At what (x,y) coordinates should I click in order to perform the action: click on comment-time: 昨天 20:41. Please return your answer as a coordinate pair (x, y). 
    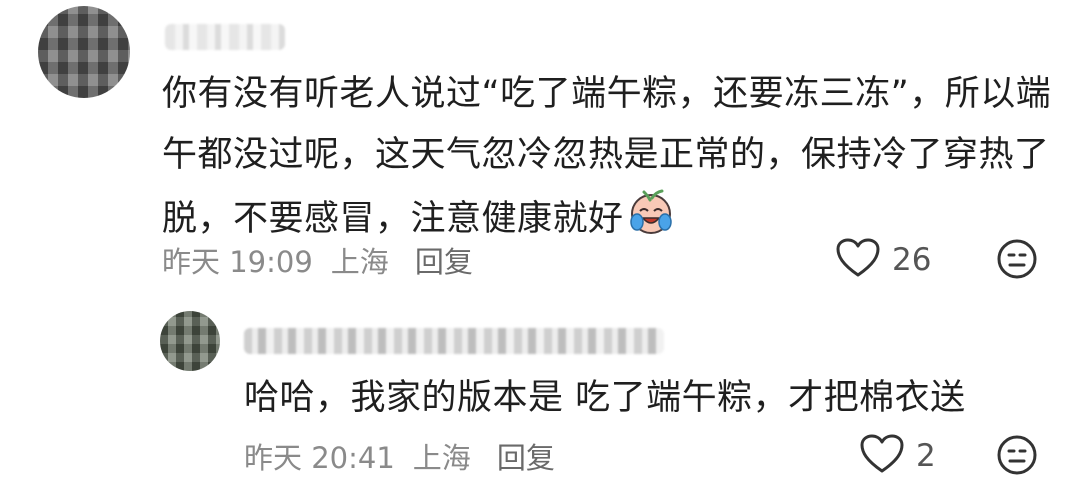
    Looking at the image, I should click on (319, 458).